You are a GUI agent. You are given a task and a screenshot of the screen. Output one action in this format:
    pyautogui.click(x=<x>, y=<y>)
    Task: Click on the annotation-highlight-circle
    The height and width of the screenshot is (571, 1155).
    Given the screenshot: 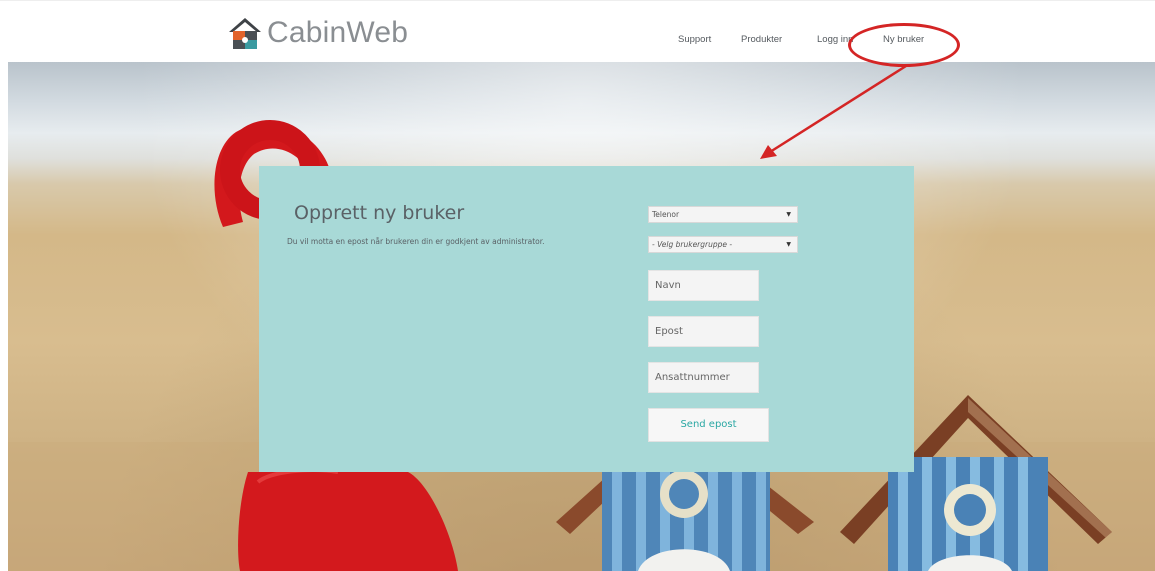 What is the action you would take?
    pyautogui.click(x=904, y=45)
    